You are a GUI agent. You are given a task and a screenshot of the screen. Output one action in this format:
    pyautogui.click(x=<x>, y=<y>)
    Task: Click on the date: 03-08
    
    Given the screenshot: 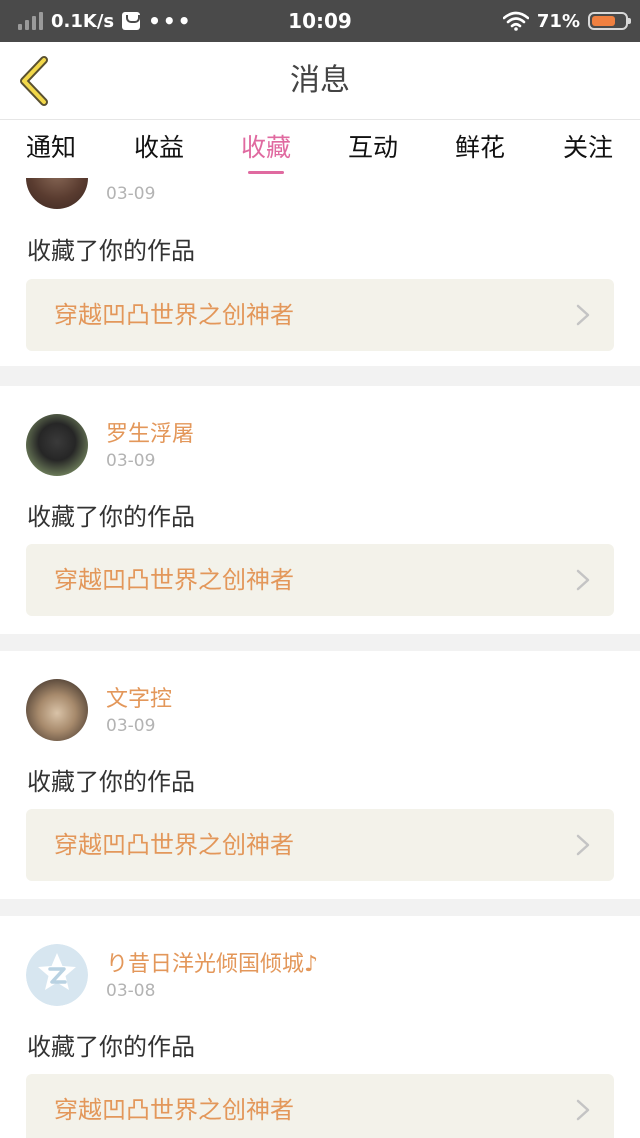 What is the action you would take?
    pyautogui.click(x=131, y=991)
    